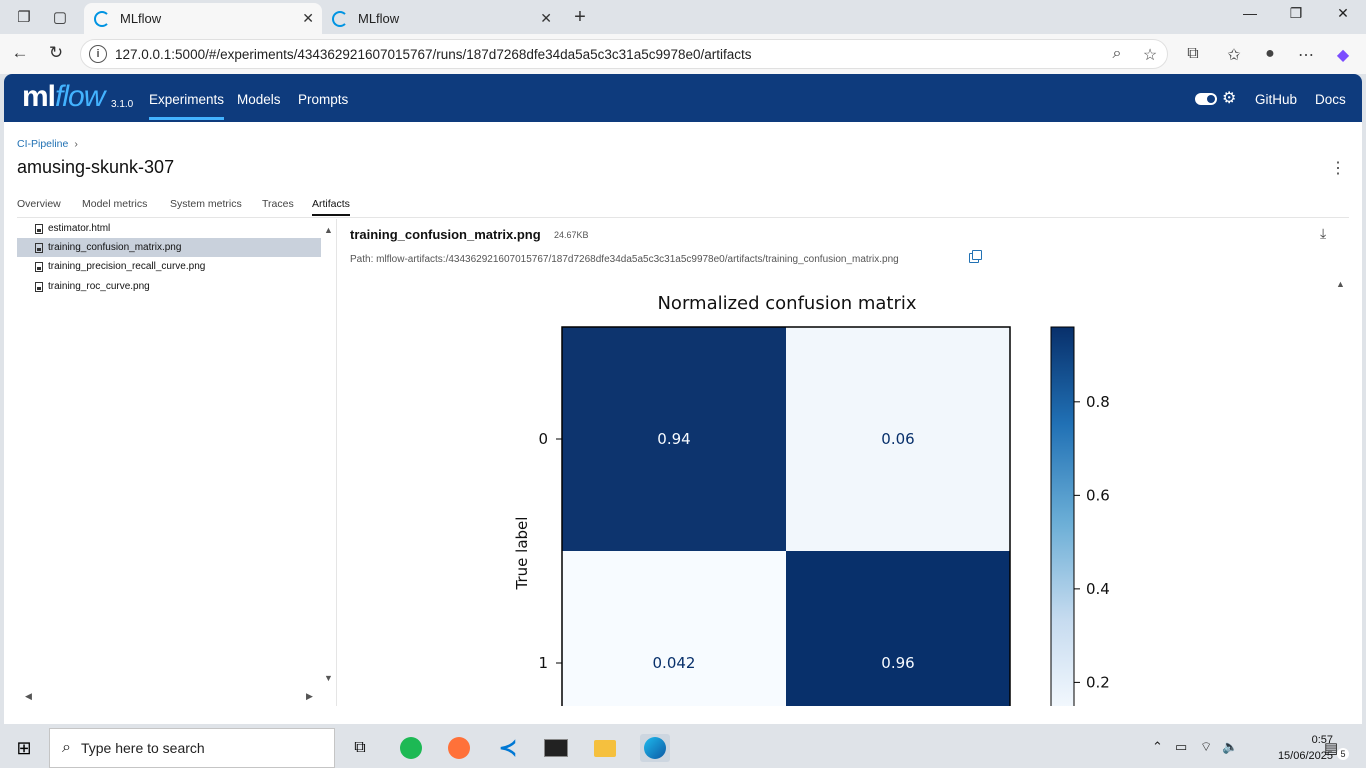 Image resolution: width=1366 pixels, height=768 pixels. I want to click on scroll-left-icon: ◀, so click(28, 696).